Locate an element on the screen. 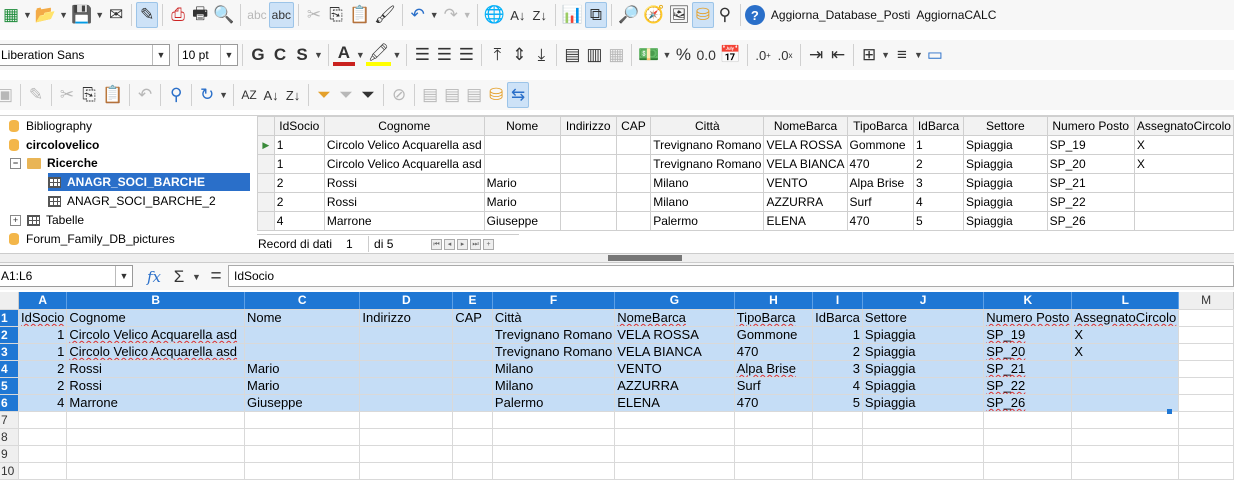 This screenshot has height=490, width=1234. refresh-icon: ↻ is located at coordinates (207, 95).